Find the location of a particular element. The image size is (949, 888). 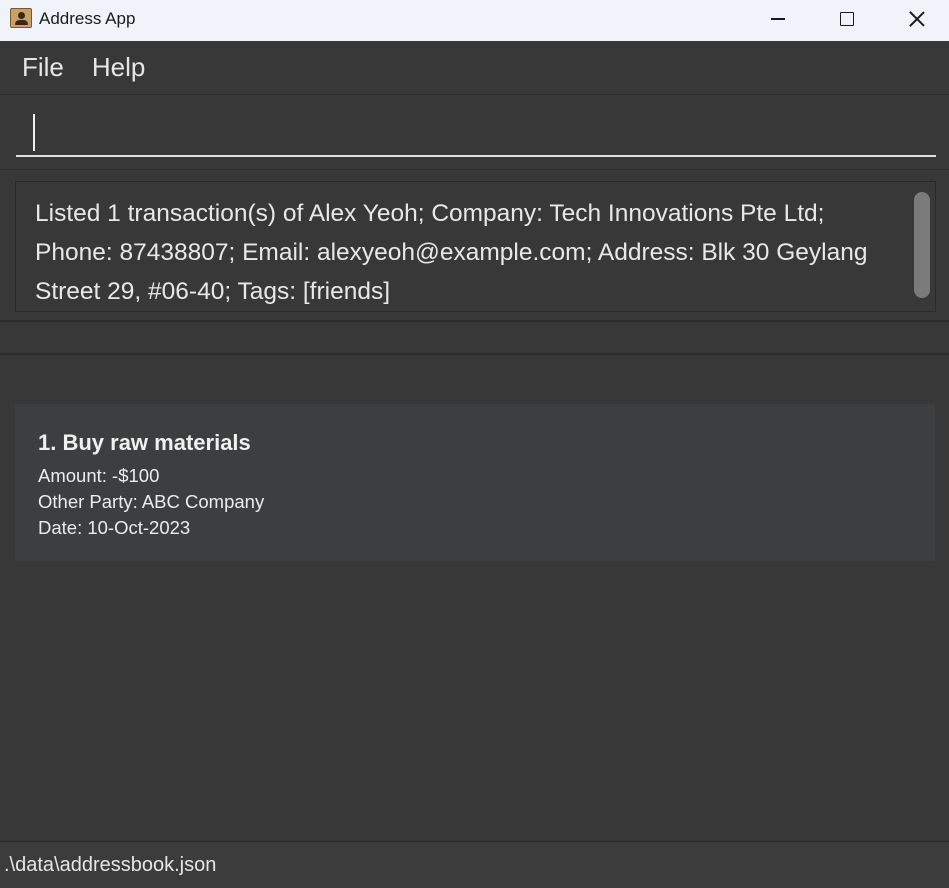

transaction-other-party: Other Party: ABC Company is located at coordinates (151, 501).